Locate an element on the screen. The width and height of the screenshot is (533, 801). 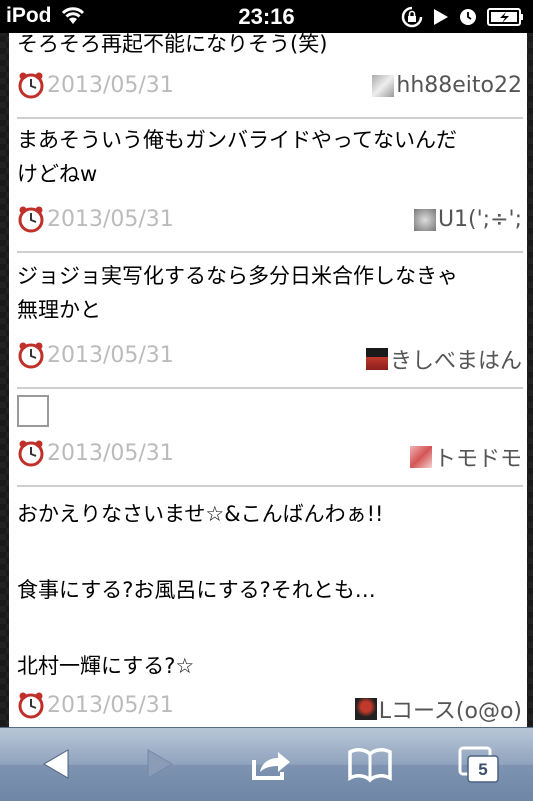
user-name: きしべまはん is located at coordinates (455, 361).